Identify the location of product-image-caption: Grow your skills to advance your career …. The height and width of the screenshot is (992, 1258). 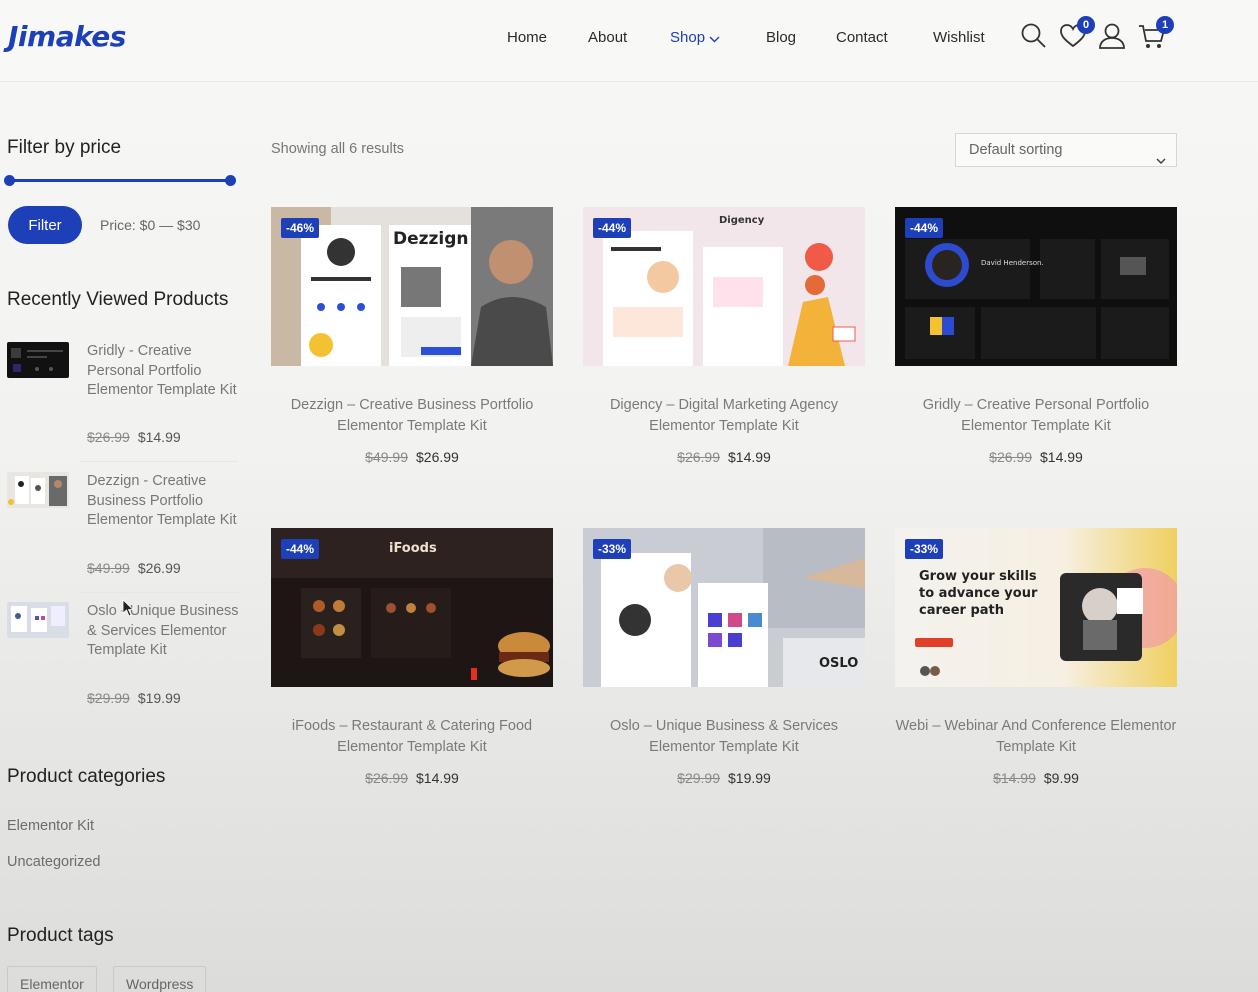
(978, 593).